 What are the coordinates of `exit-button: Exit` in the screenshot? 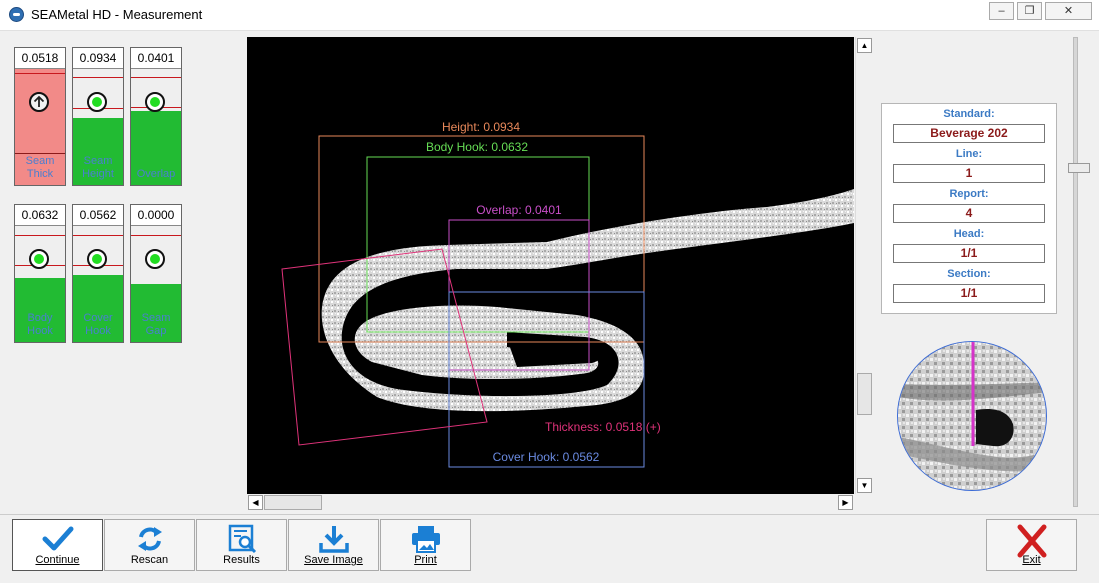 It's located at (1031, 545).